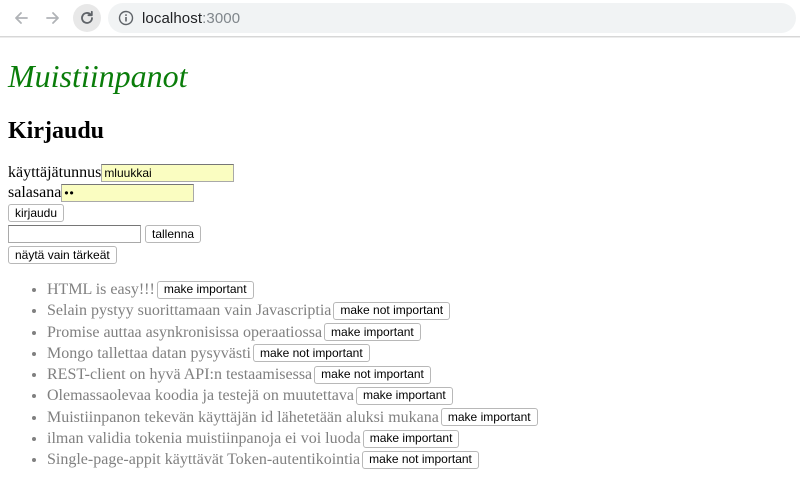  Describe the element at coordinates (292, 289) in the screenshot. I see `list-item: HTML is easy!!!make important` at that location.